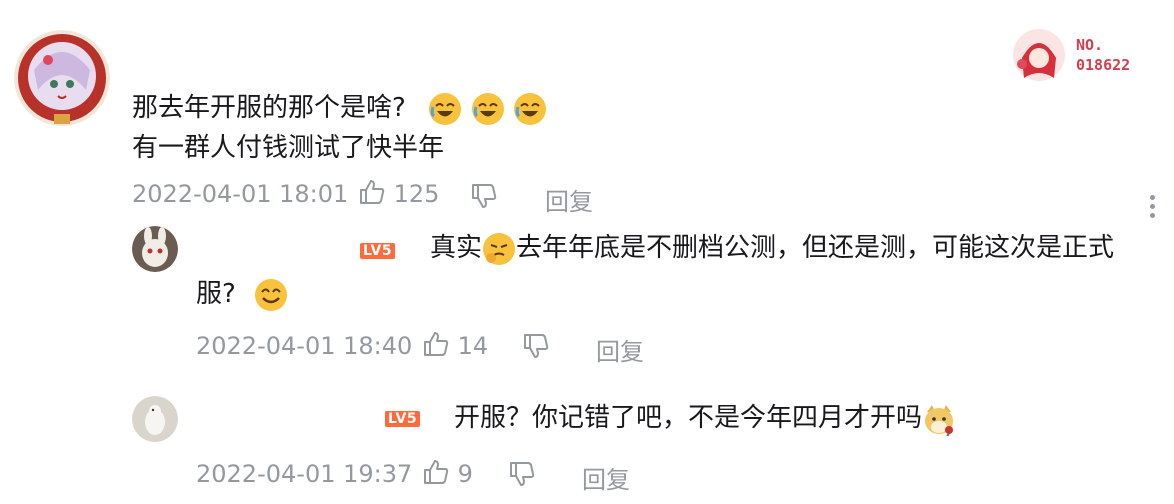  Describe the element at coordinates (1082, 55) in the screenshot. I see `decoration-badge: NO. 018622` at that location.